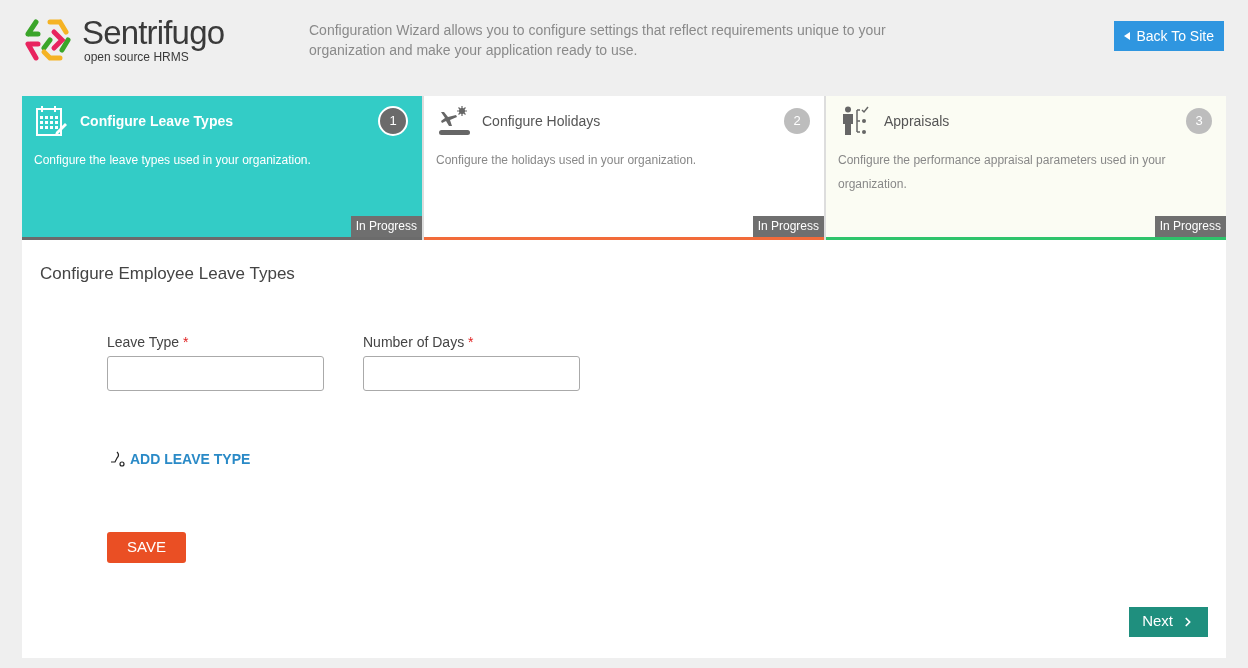 Image resolution: width=1248 pixels, height=668 pixels. Describe the element at coordinates (454, 121) in the screenshot. I see `airplane-sun-icon` at that location.